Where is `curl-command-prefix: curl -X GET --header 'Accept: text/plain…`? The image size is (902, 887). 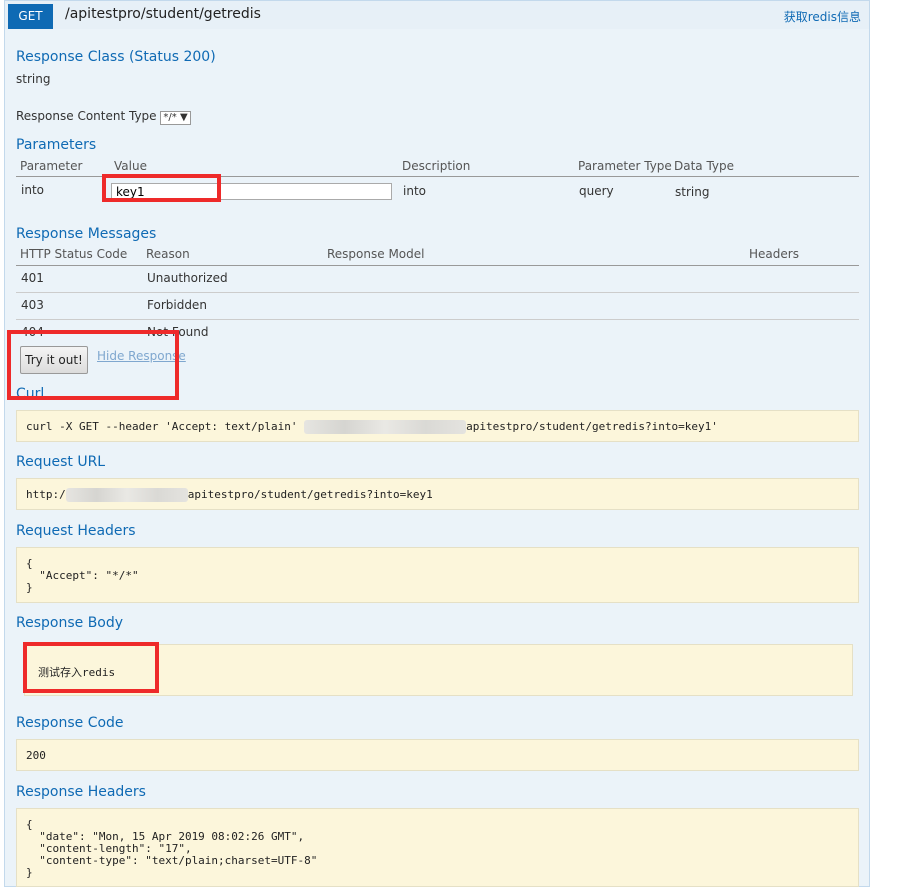
curl-command-prefix: curl -X GET --header 'Accept: text/plain… is located at coordinates (165, 426).